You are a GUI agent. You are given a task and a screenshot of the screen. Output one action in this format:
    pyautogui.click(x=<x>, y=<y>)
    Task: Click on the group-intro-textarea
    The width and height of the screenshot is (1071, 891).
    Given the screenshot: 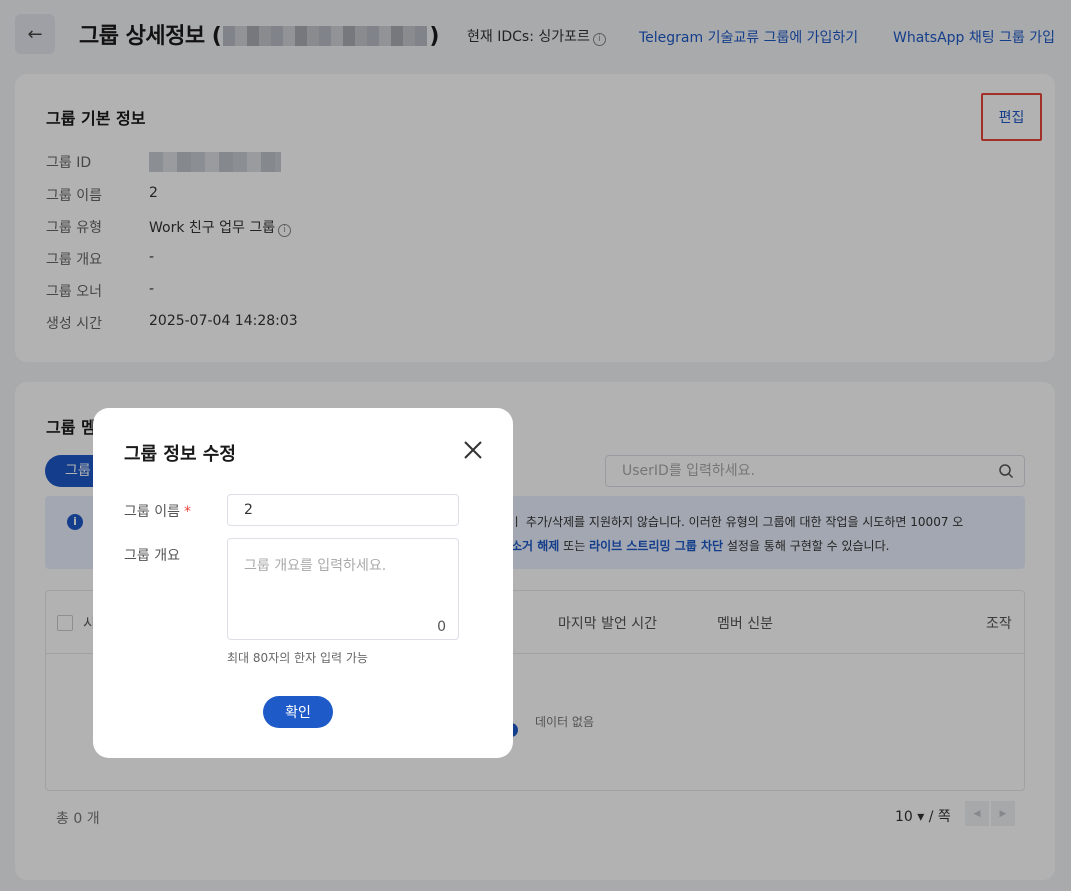 What is the action you would take?
    pyautogui.click(x=342, y=579)
    